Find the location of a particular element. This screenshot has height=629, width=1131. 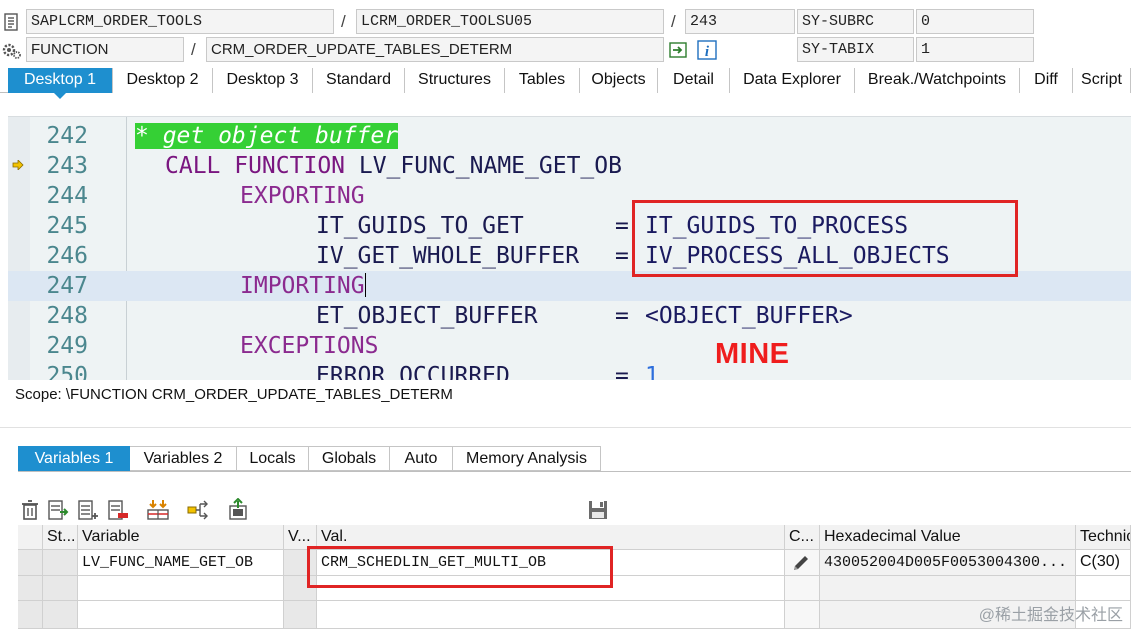

append-row-icon is located at coordinates (88, 510).